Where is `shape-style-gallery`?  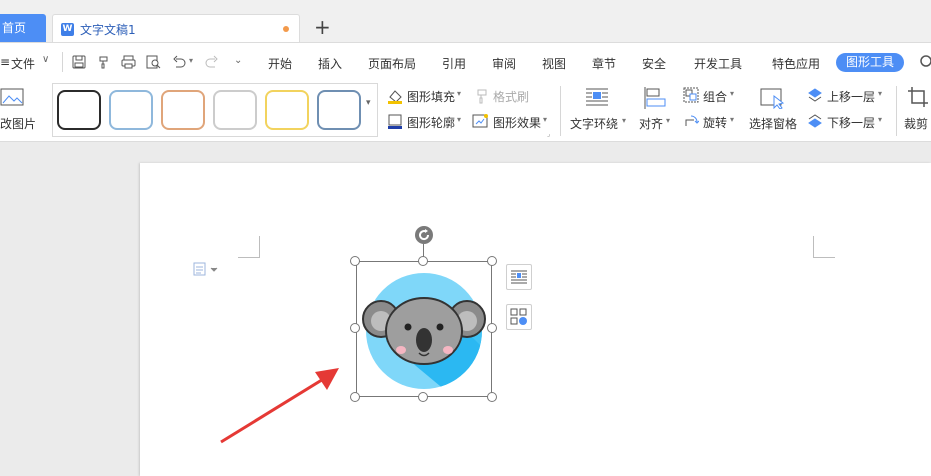
shape-style-gallery is located at coordinates (215, 110).